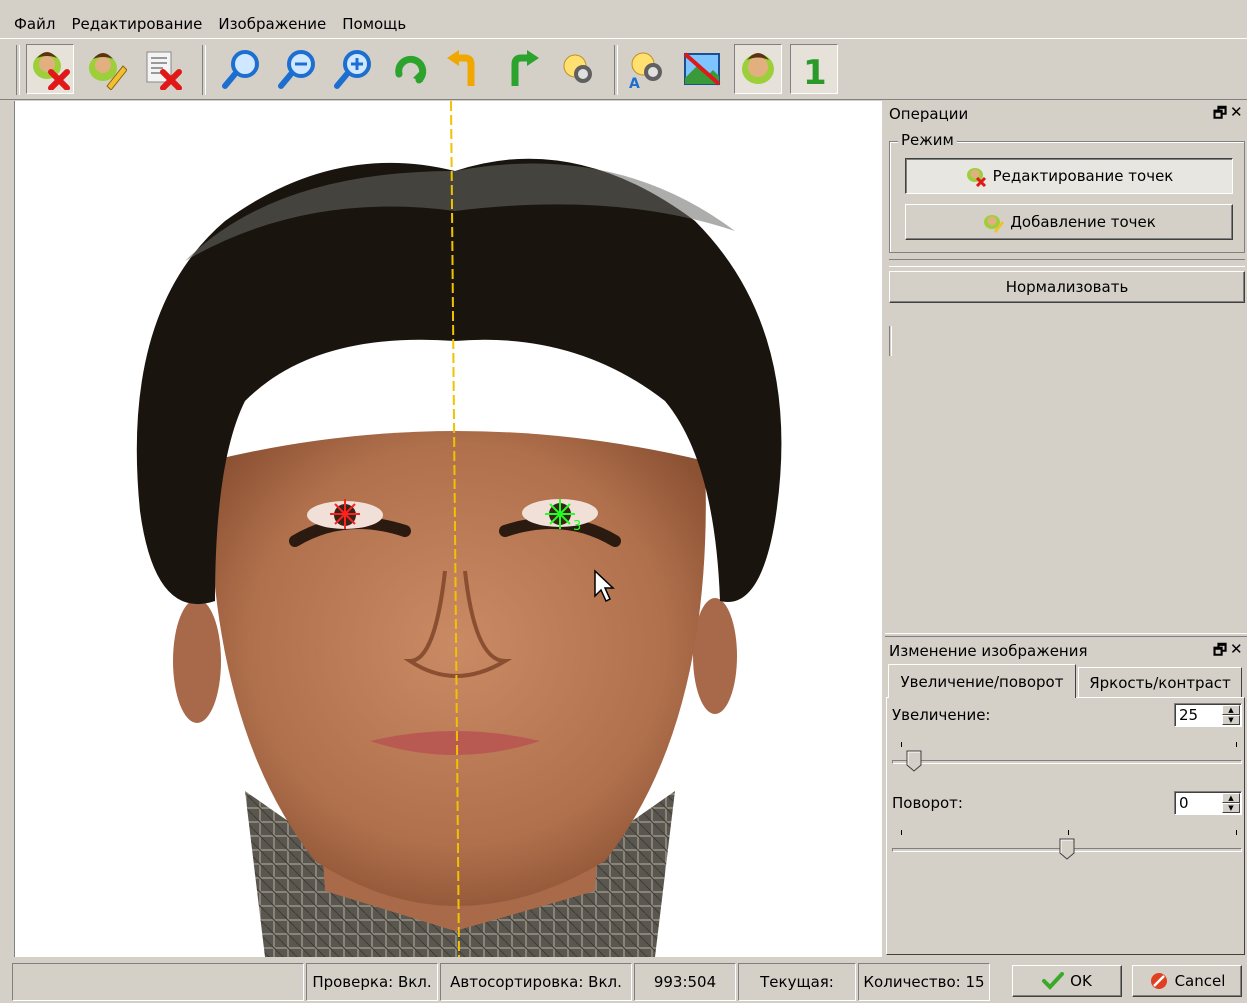  I want to click on zoom-spin-arrows: ▲ ▼, so click(1231, 715).